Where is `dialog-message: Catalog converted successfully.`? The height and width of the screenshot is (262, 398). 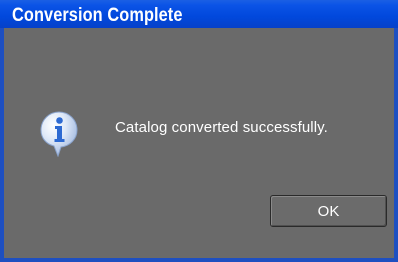
dialog-message: Catalog converted successfully. is located at coordinates (221, 127).